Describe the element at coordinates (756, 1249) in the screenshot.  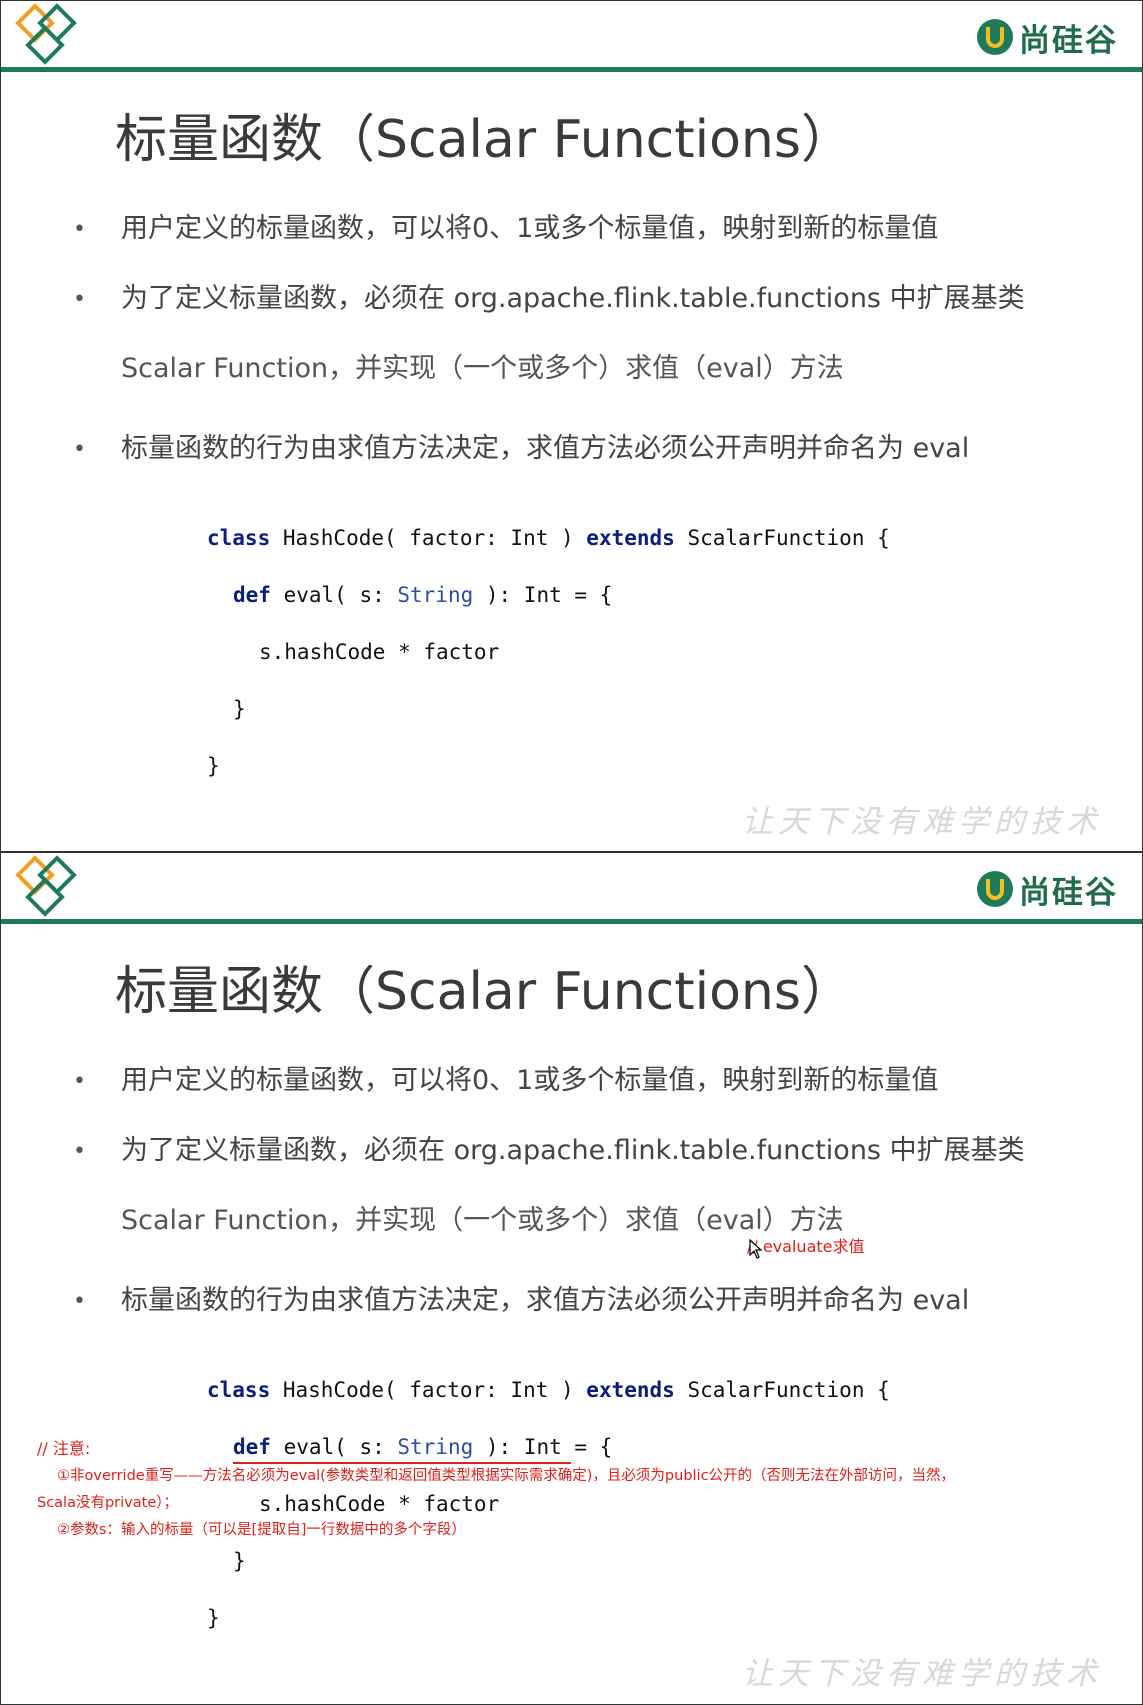
I see `mouse-cursor-icon` at that location.